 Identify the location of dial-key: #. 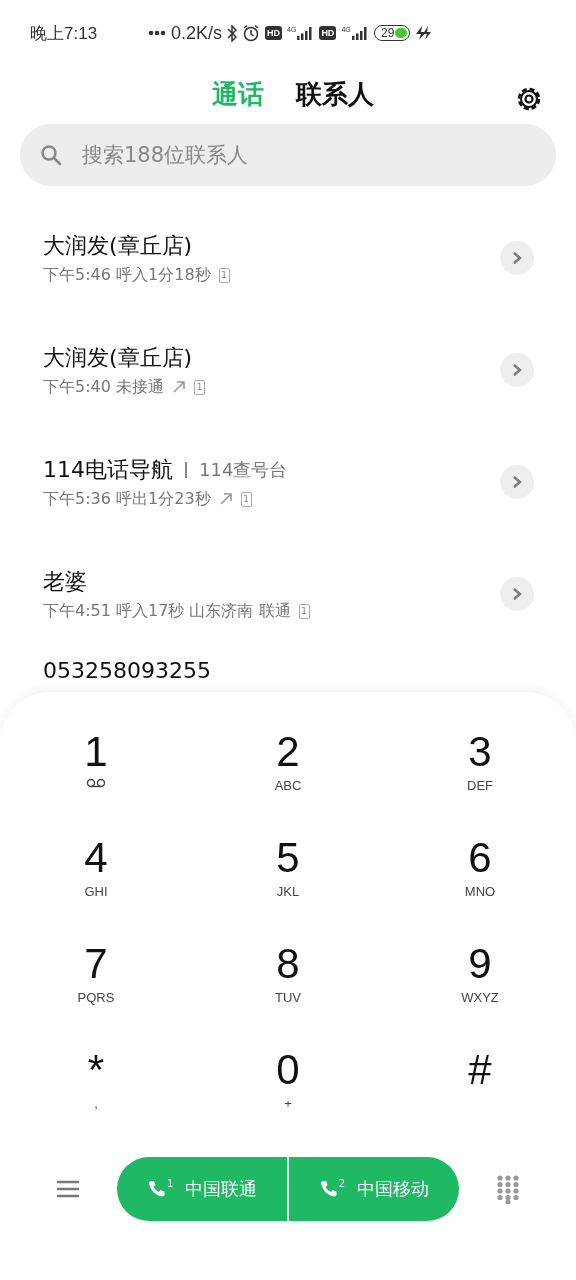
(480, 1095).